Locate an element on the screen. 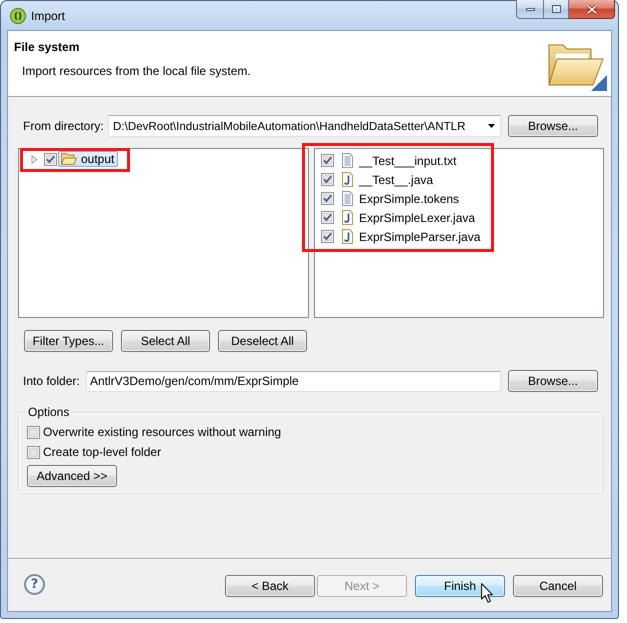 The height and width of the screenshot is (623, 627). wizard-button: Cancel is located at coordinates (558, 586).